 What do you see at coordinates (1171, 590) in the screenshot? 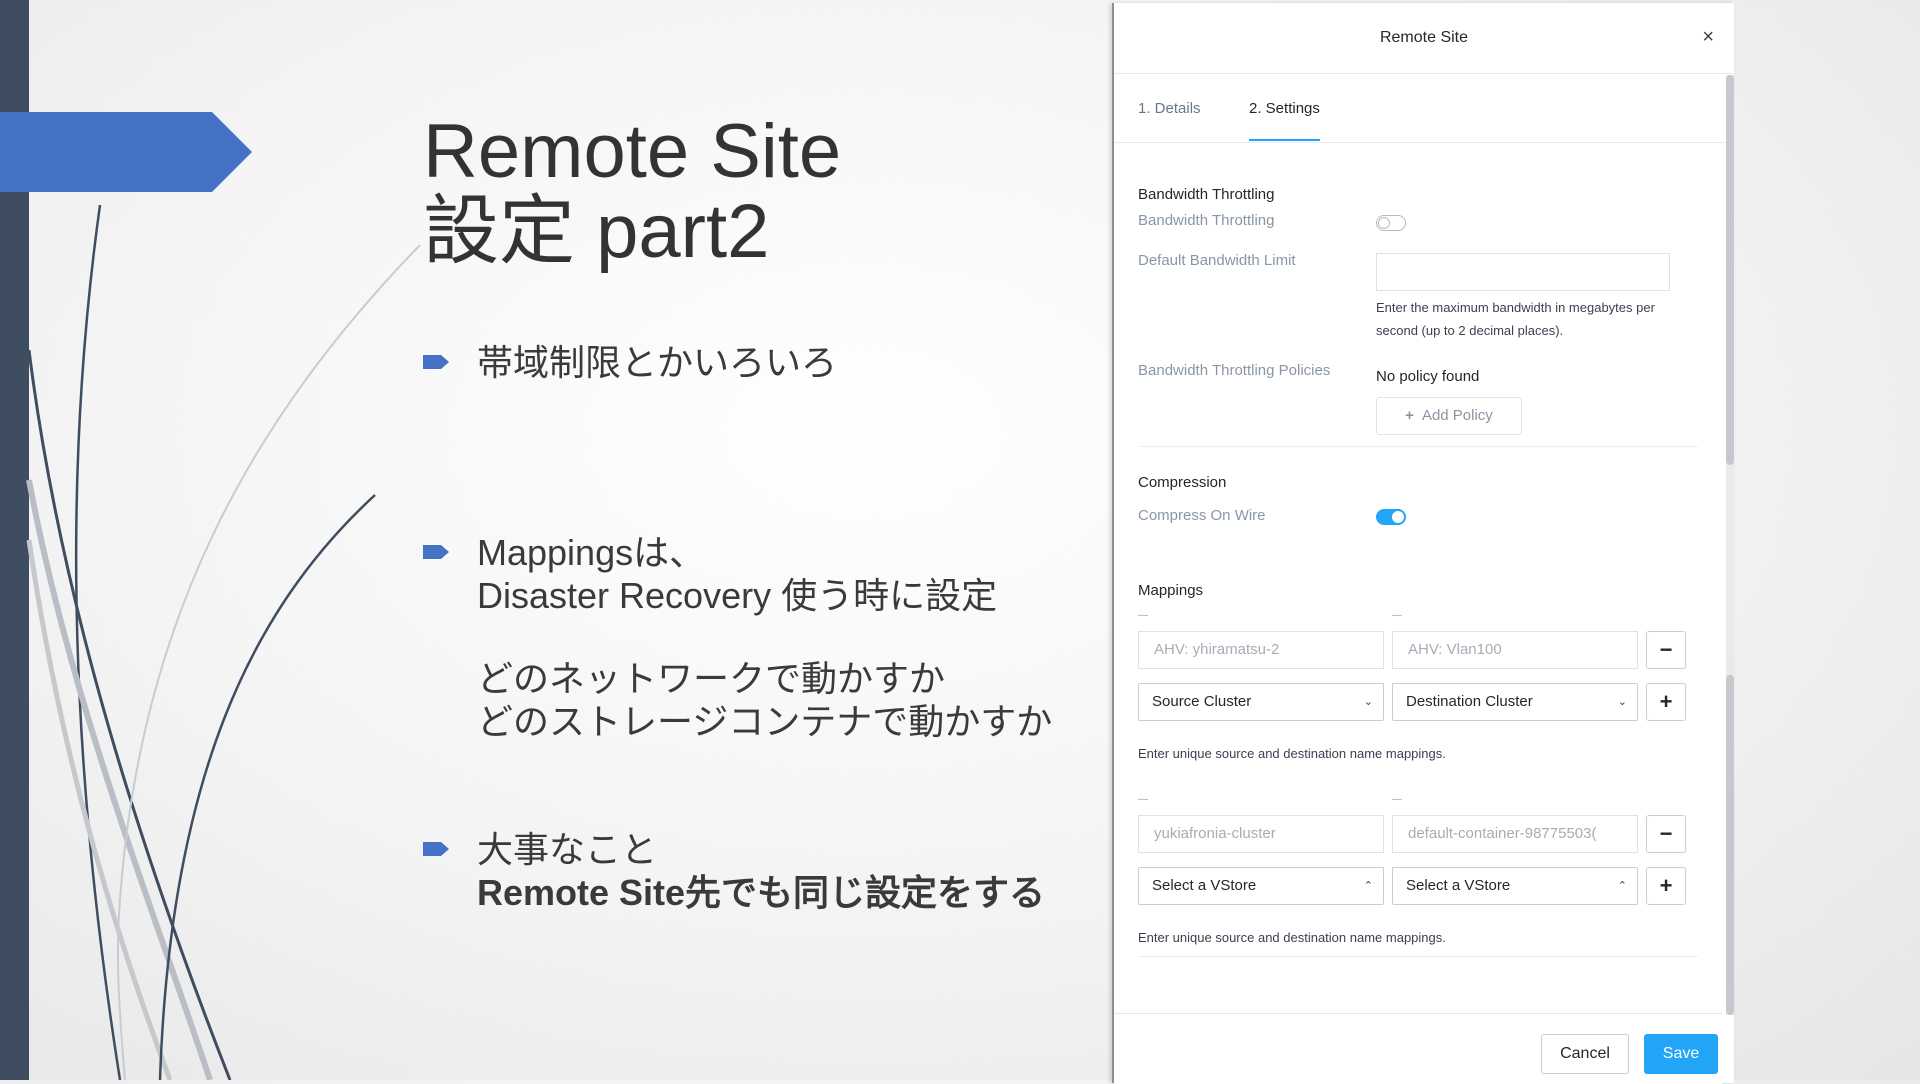
I see `mappings-section-title: Mappings` at bounding box center [1171, 590].